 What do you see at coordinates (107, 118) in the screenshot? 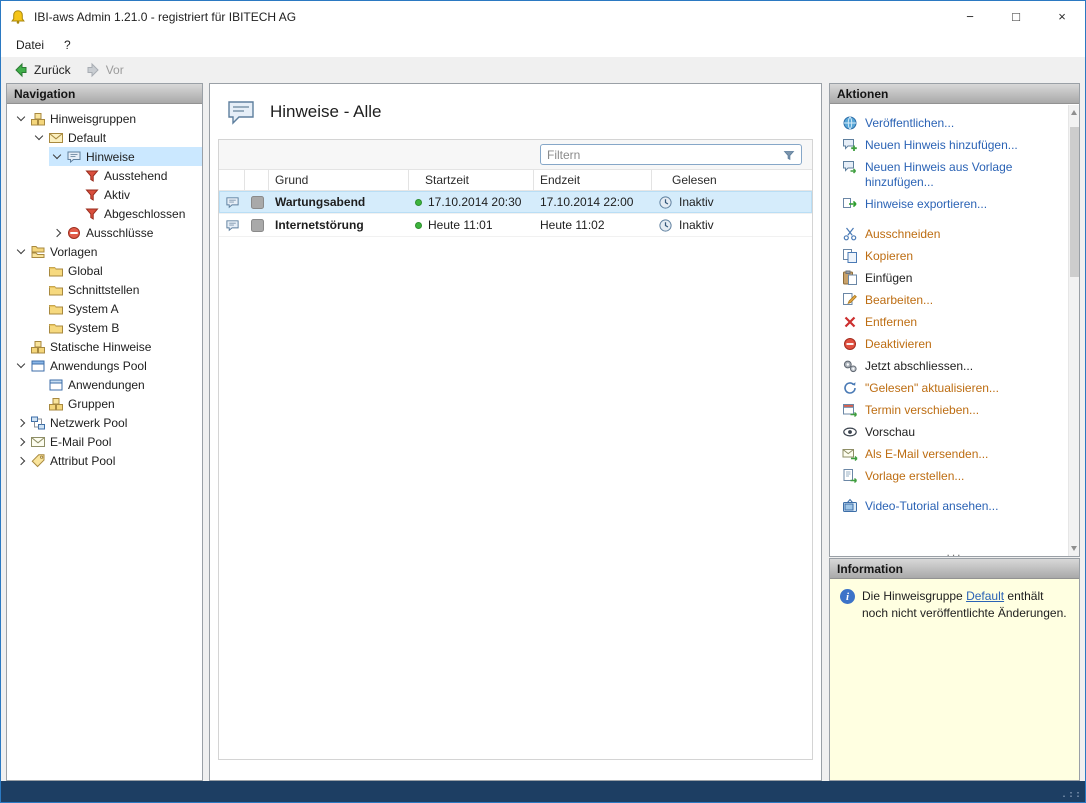
I see `tree-item-hinweisgruppen: Hinweisgruppen` at bounding box center [107, 118].